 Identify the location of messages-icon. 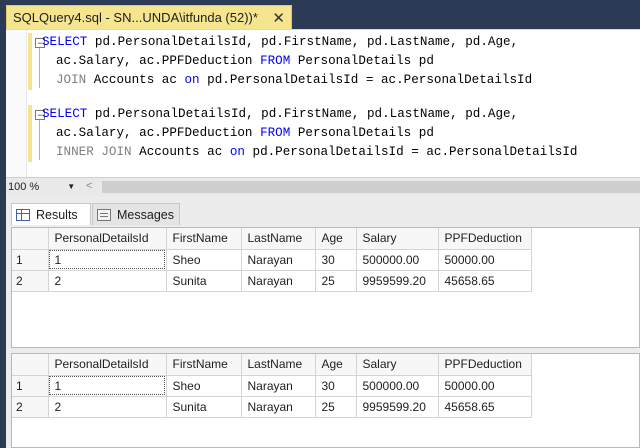
(104, 214).